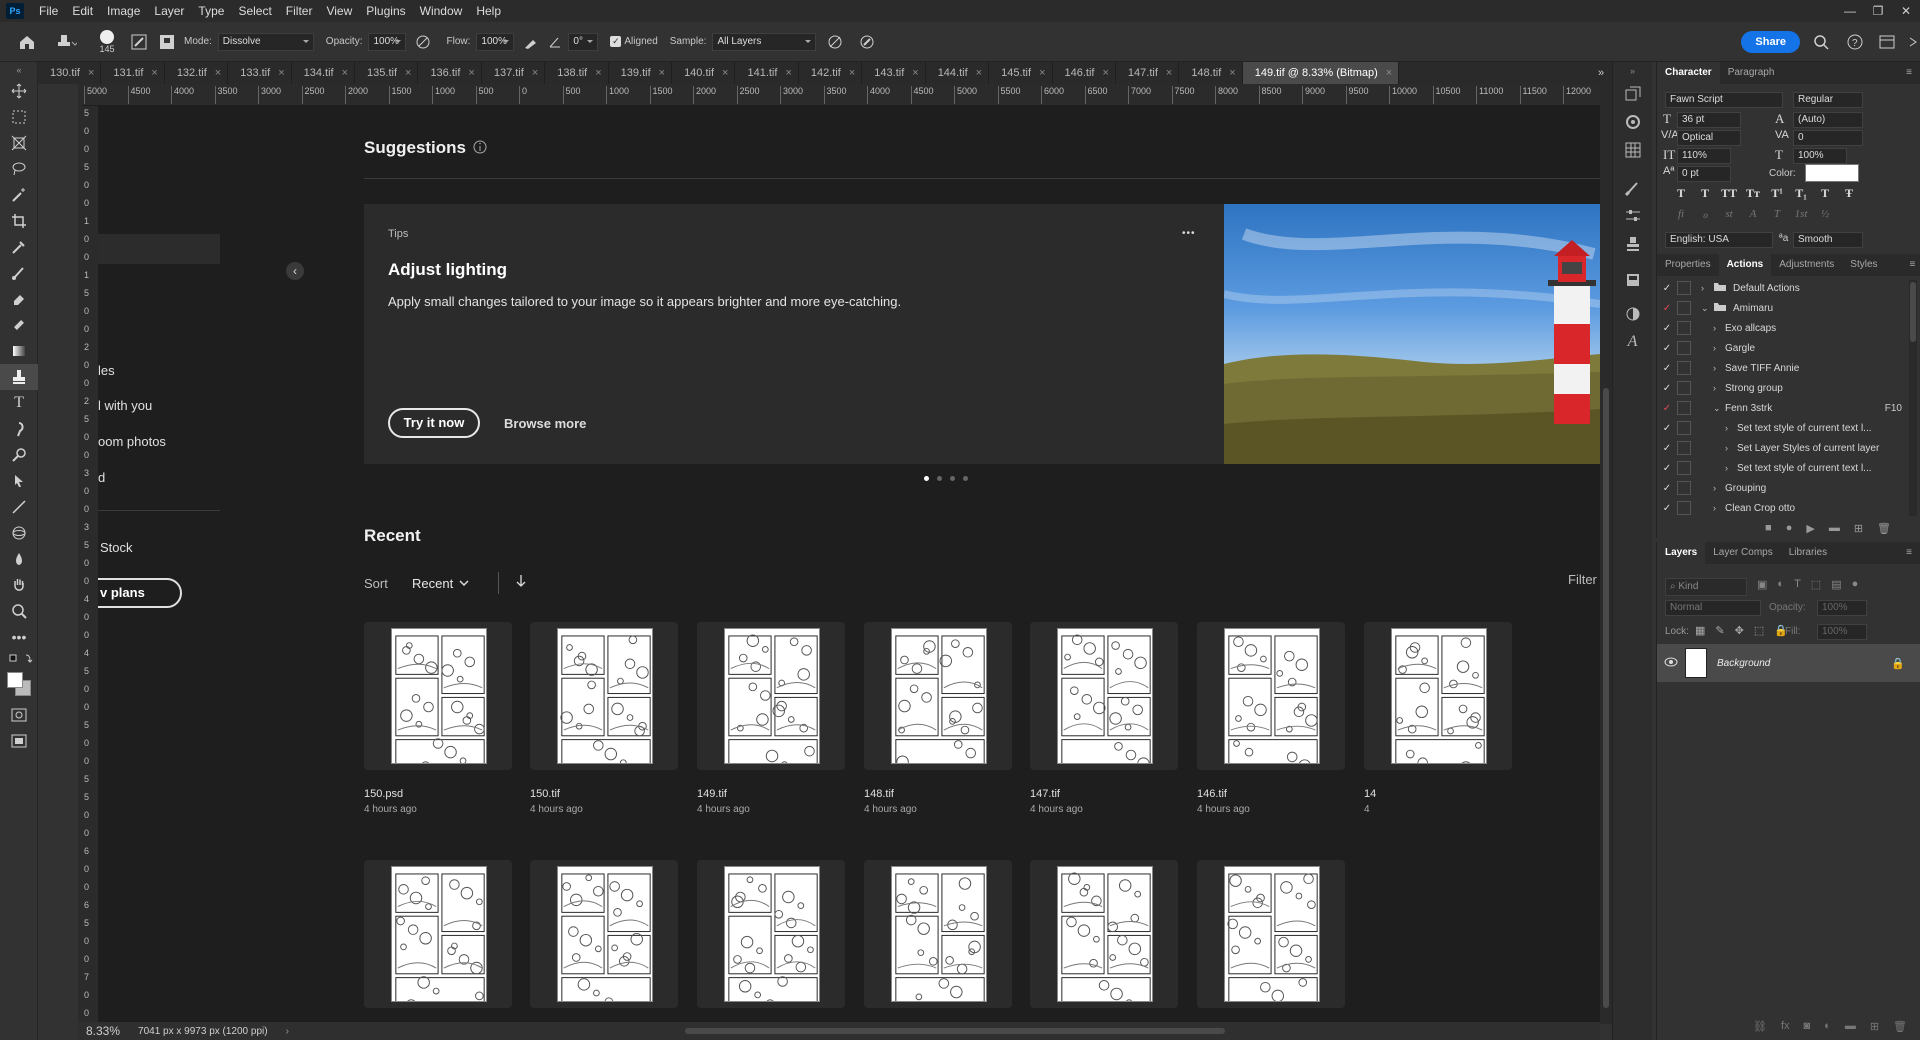 Image resolution: width=1920 pixels, height=1040 pixels. I want to click on opentype-button: st, so click(1729, 214).